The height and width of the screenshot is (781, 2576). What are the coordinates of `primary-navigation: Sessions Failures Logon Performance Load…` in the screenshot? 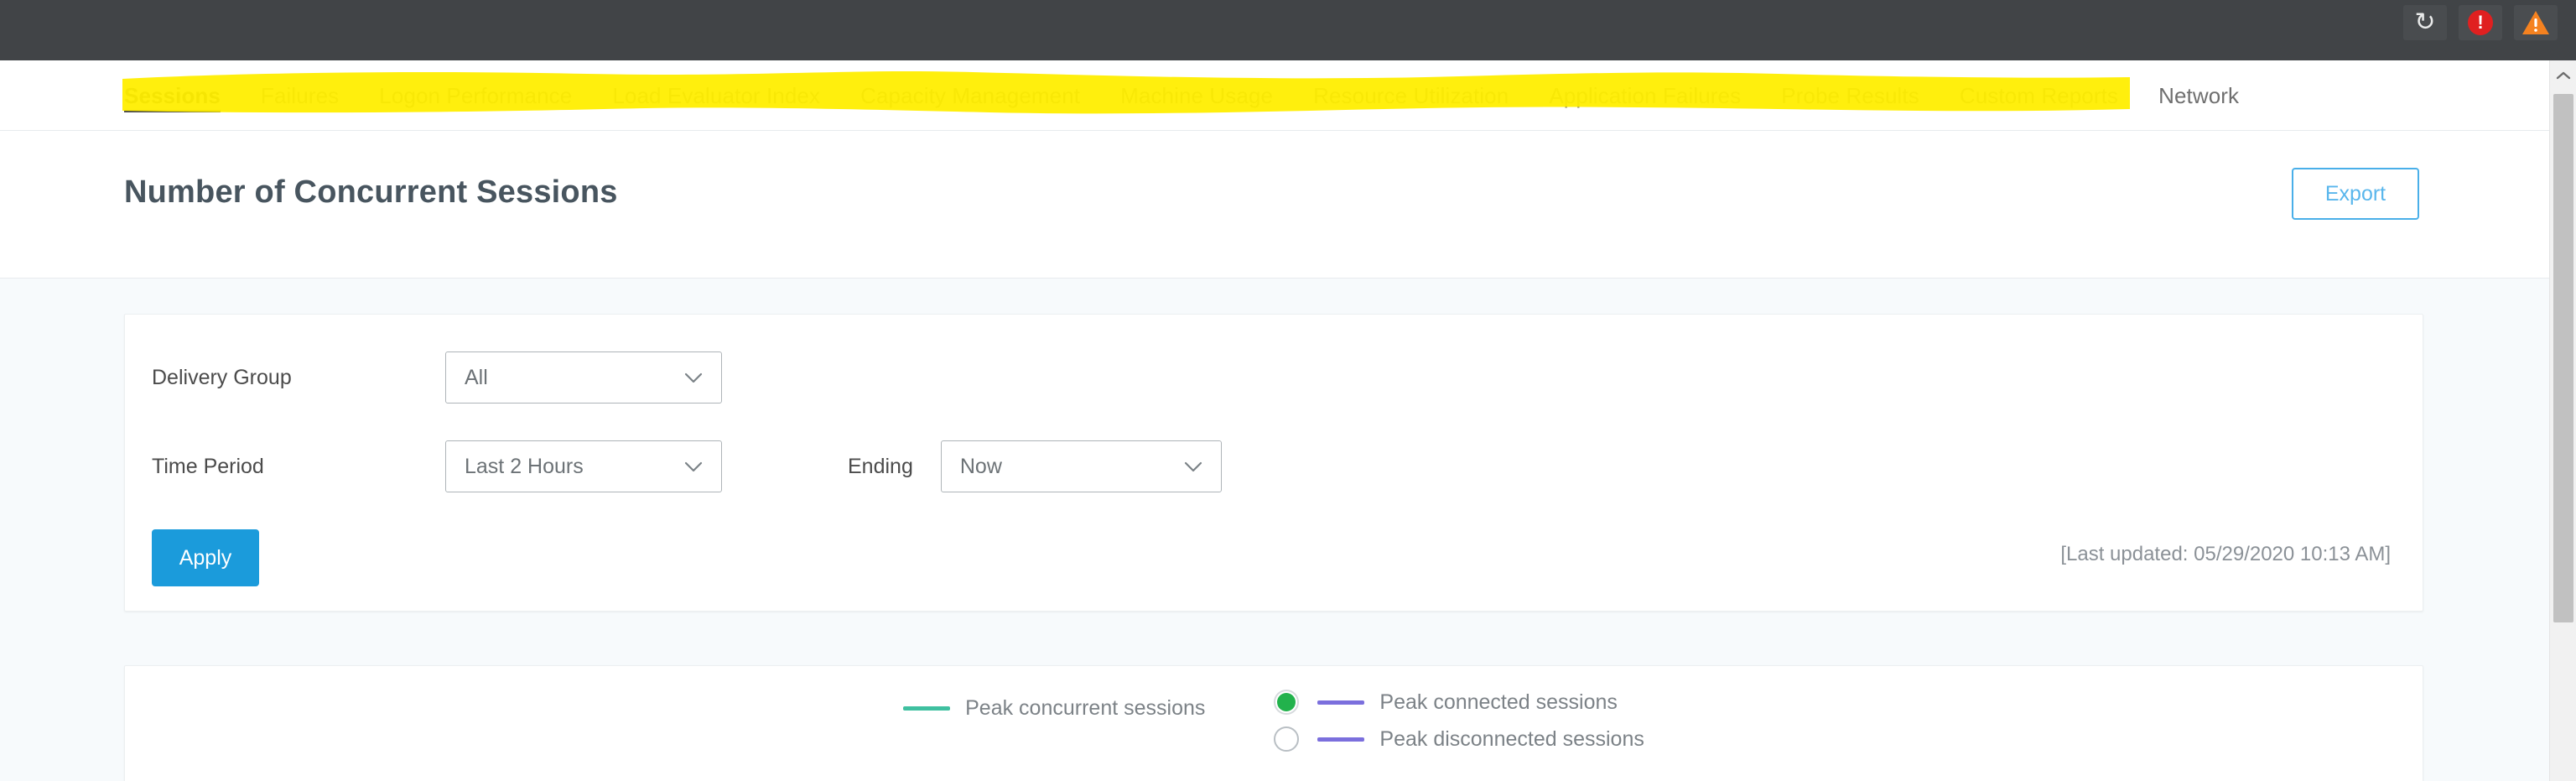 It's located at (1274, 95).